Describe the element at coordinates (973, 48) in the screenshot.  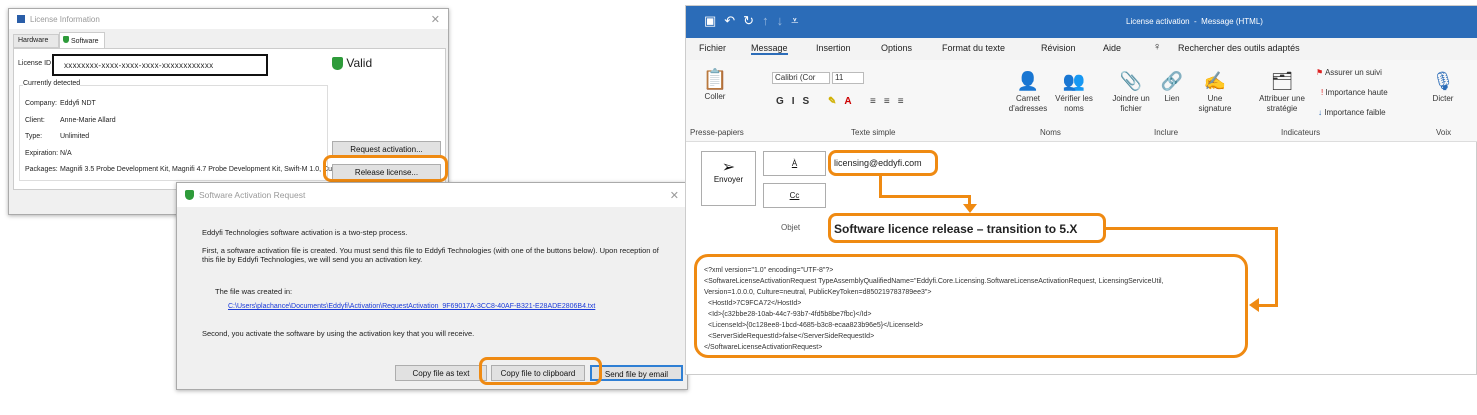
I see `tab-format: Format du texte` at that location.